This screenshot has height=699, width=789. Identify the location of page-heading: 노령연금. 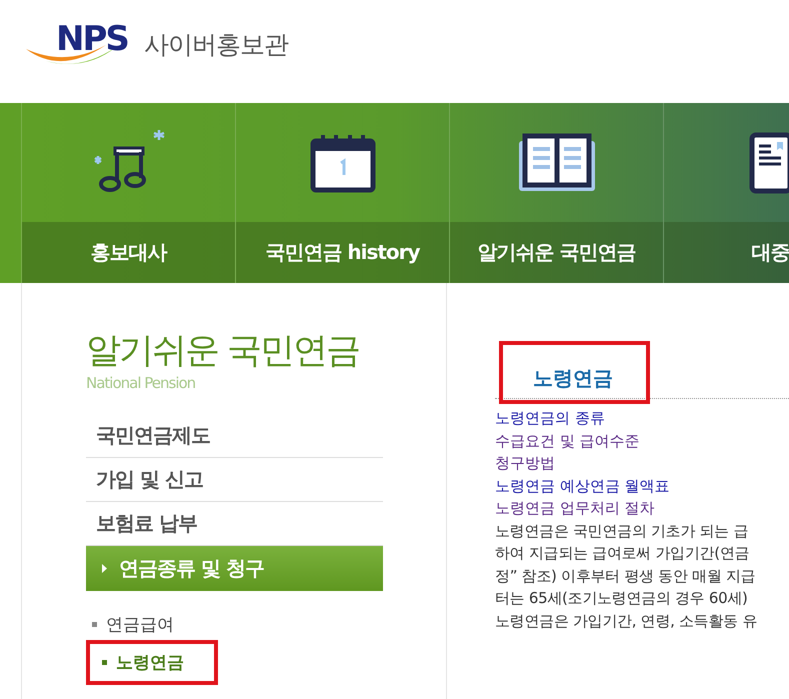
(574, 372).